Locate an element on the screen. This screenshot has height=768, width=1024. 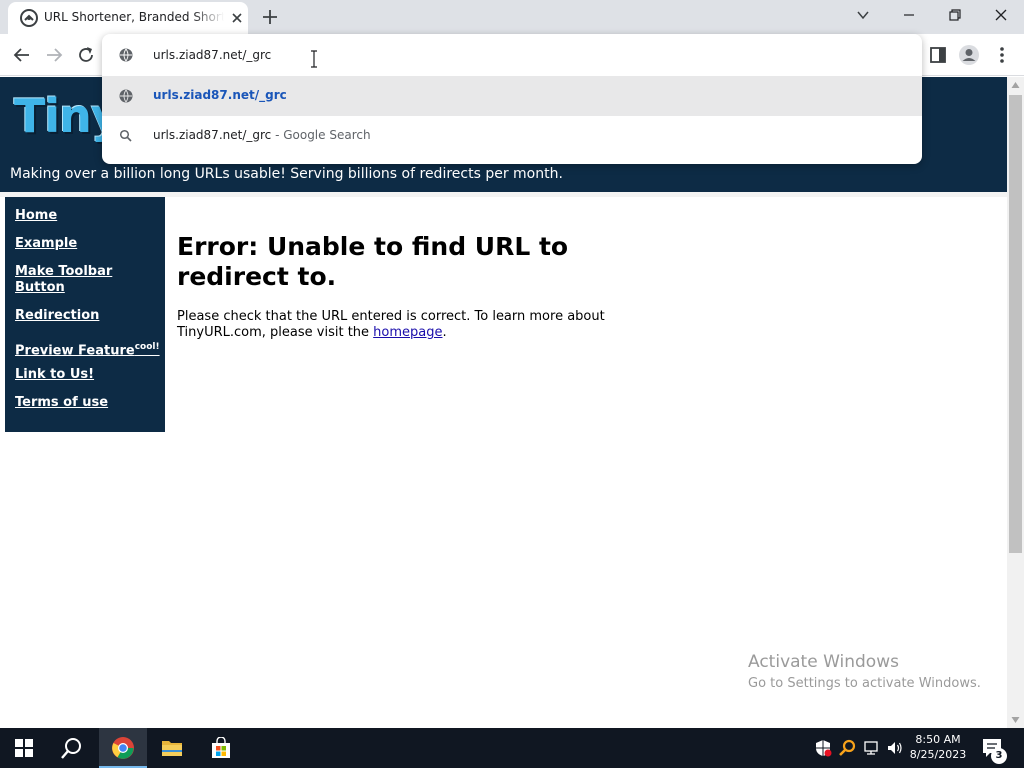
store-bag-icon is located at coordinates (221, 747).